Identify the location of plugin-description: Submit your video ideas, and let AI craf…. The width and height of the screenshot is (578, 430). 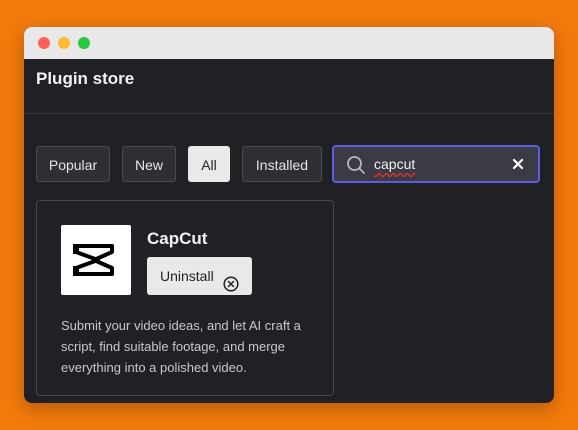
(181, 346).